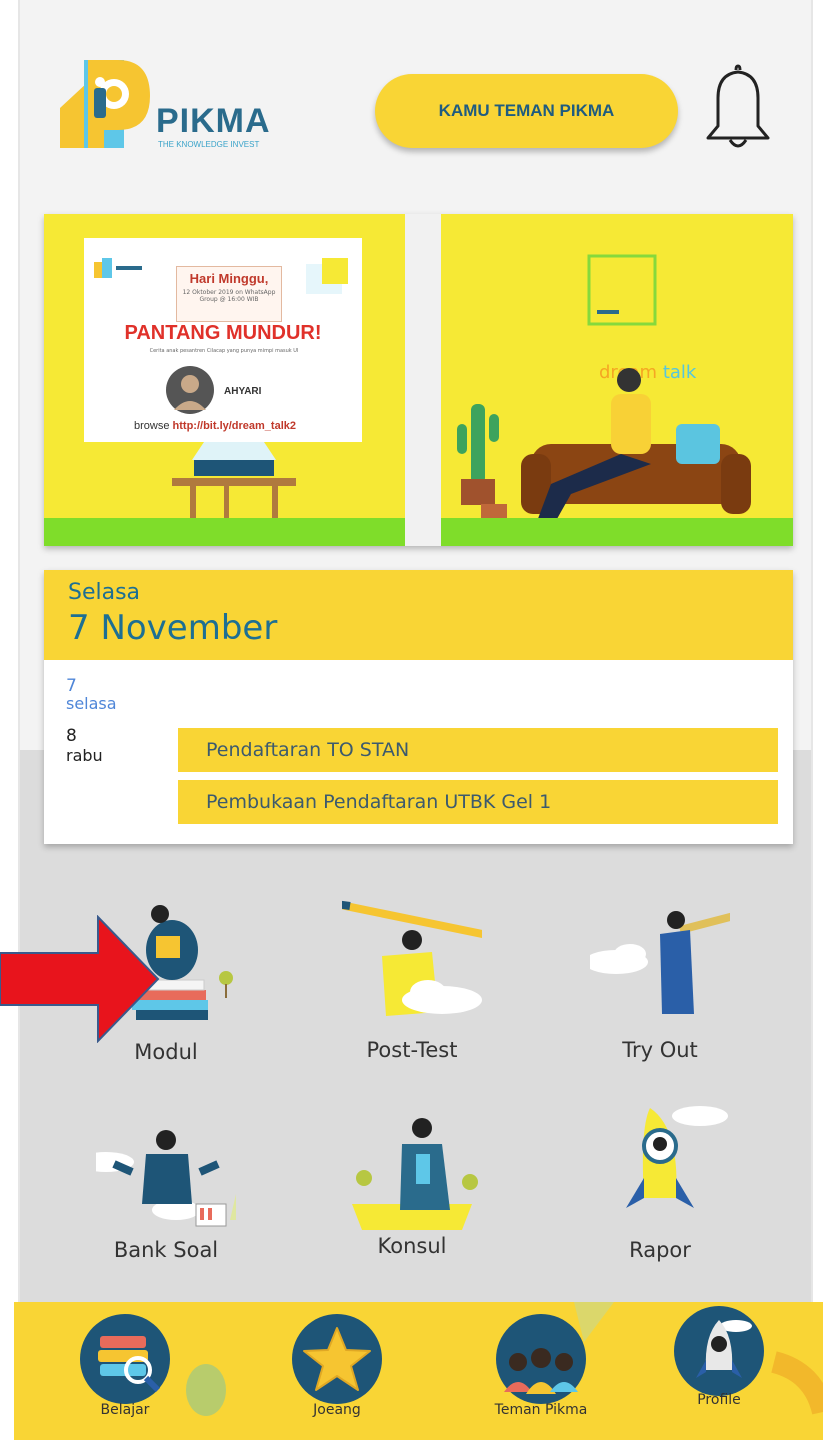  I want to click on calendar-event: Pendaftaran TO STAN, so click(478, 750).